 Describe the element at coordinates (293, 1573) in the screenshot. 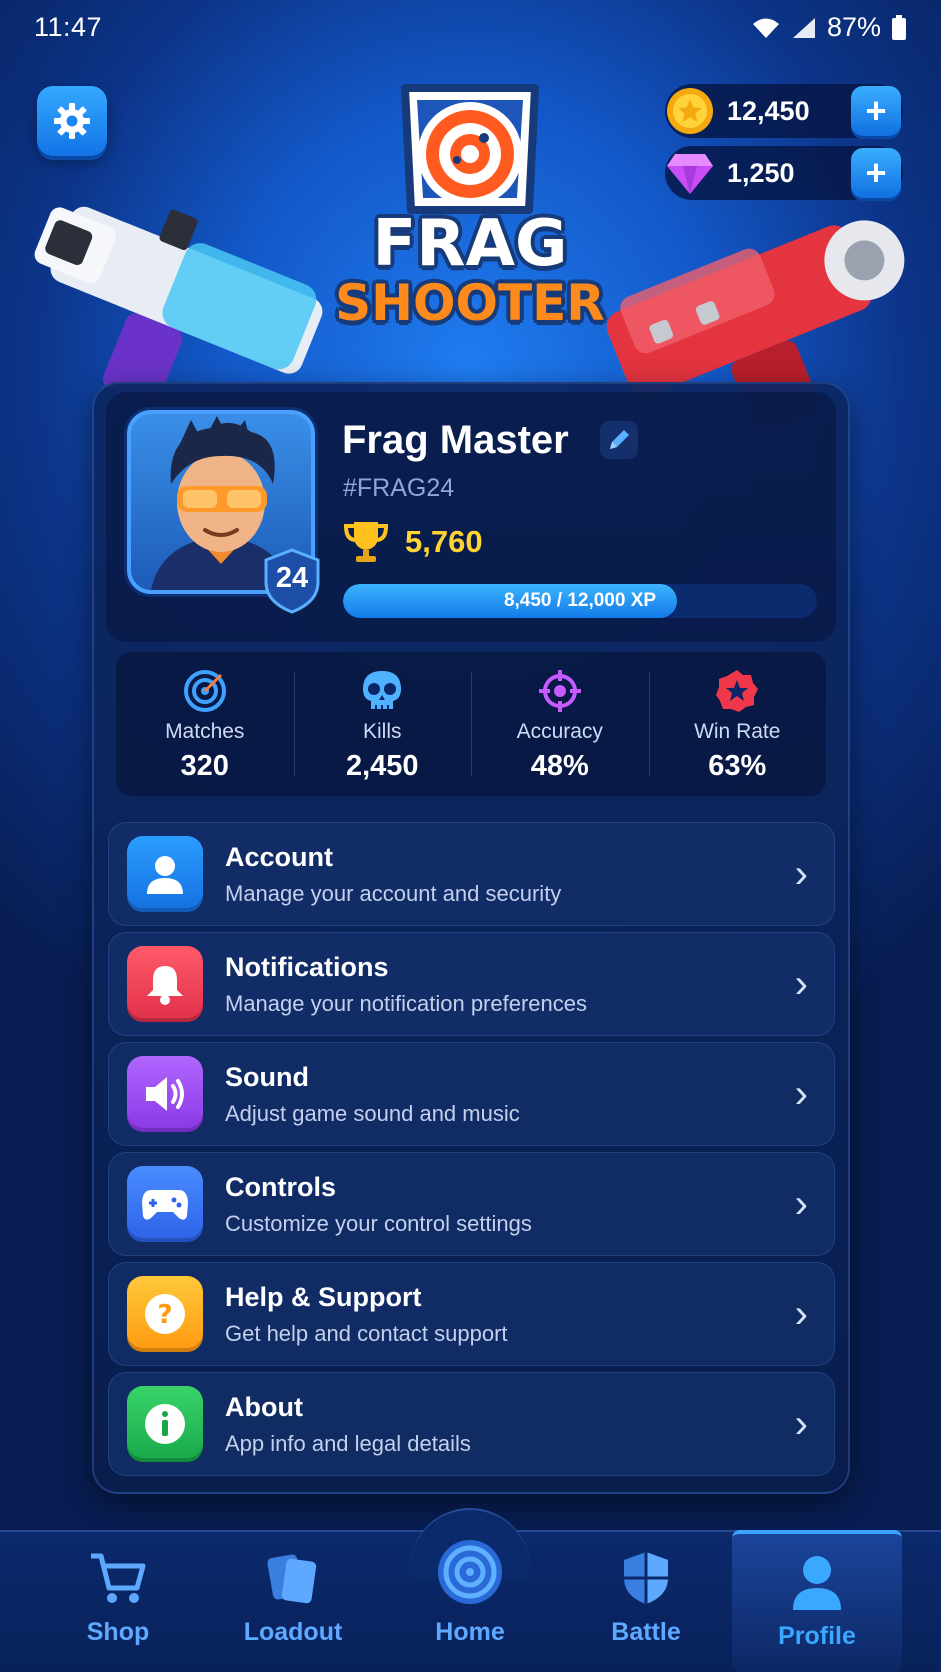

I see `cards-icon` at that location.